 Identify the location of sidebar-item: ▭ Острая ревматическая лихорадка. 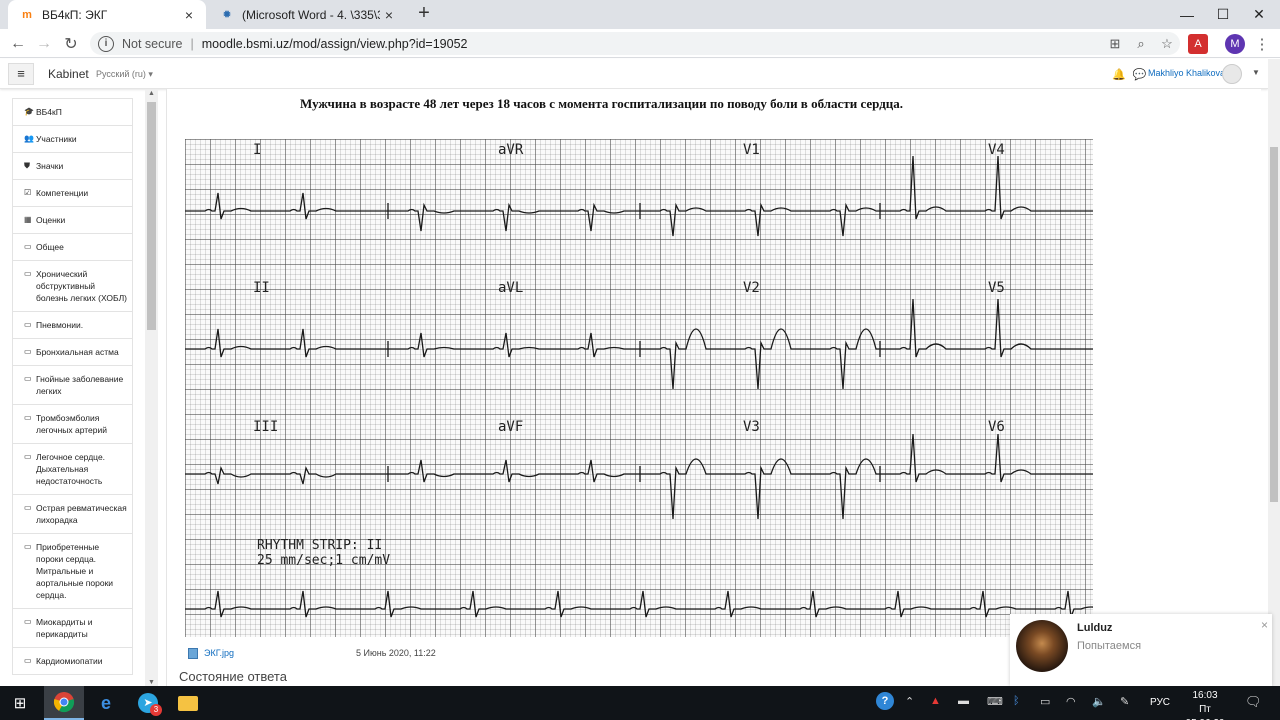
(72, 514).